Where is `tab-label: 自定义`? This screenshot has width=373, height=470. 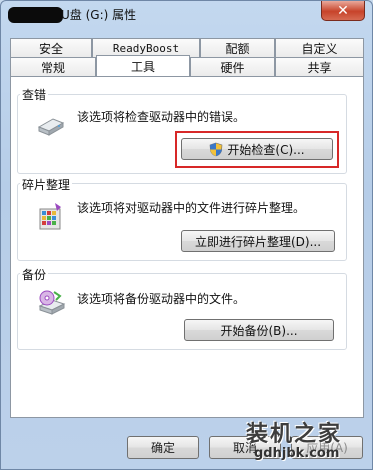 tab-label: 自定义 is located at coordinates (319, 48).